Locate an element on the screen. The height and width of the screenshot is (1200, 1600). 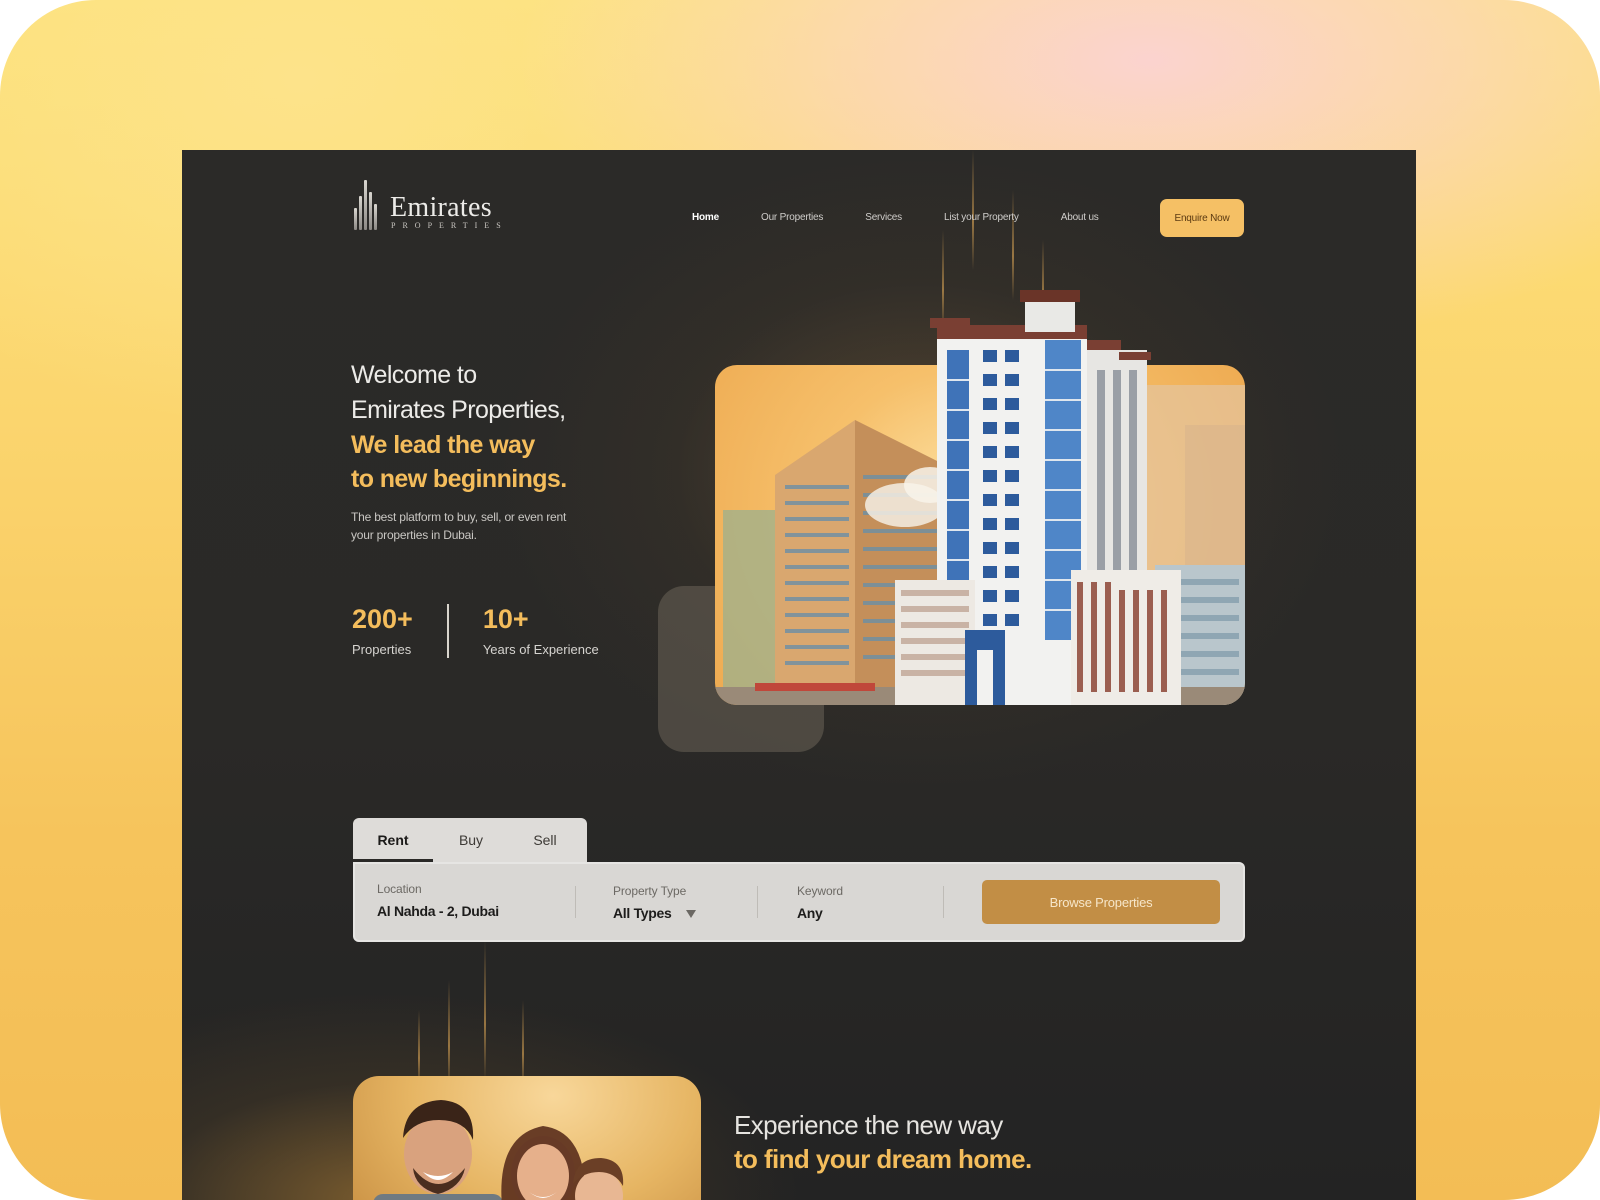
hero-accent-1: We lead the way is located at coordinates (443, 445).